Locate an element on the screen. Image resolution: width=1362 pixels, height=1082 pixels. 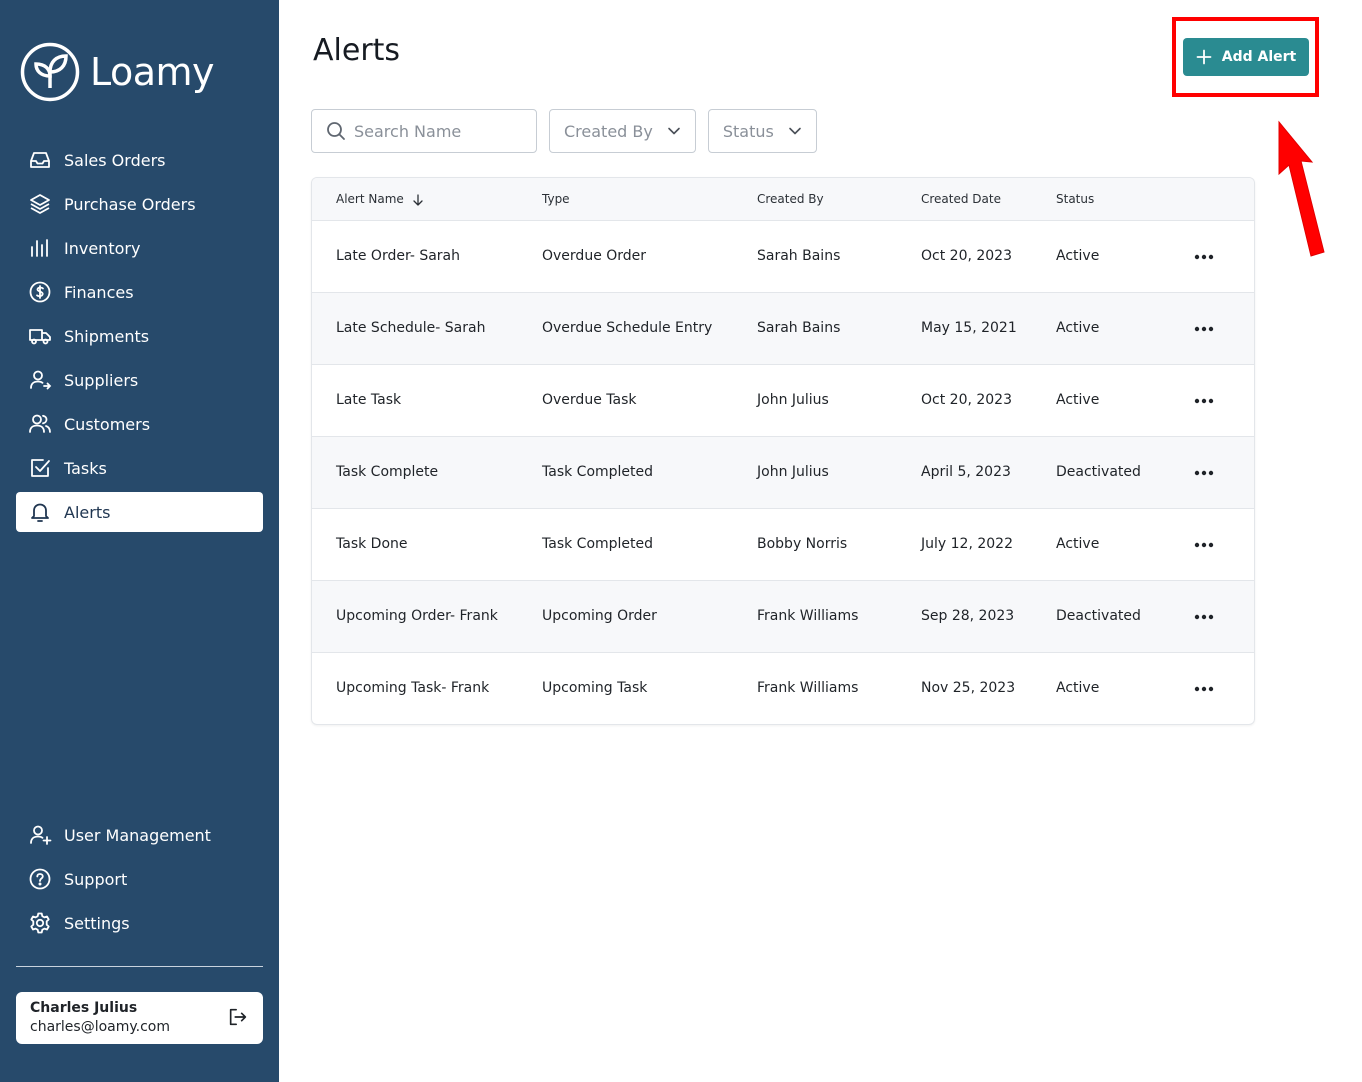
cell-created-date: May 15, 2021 is located at coordinates (969, 328).